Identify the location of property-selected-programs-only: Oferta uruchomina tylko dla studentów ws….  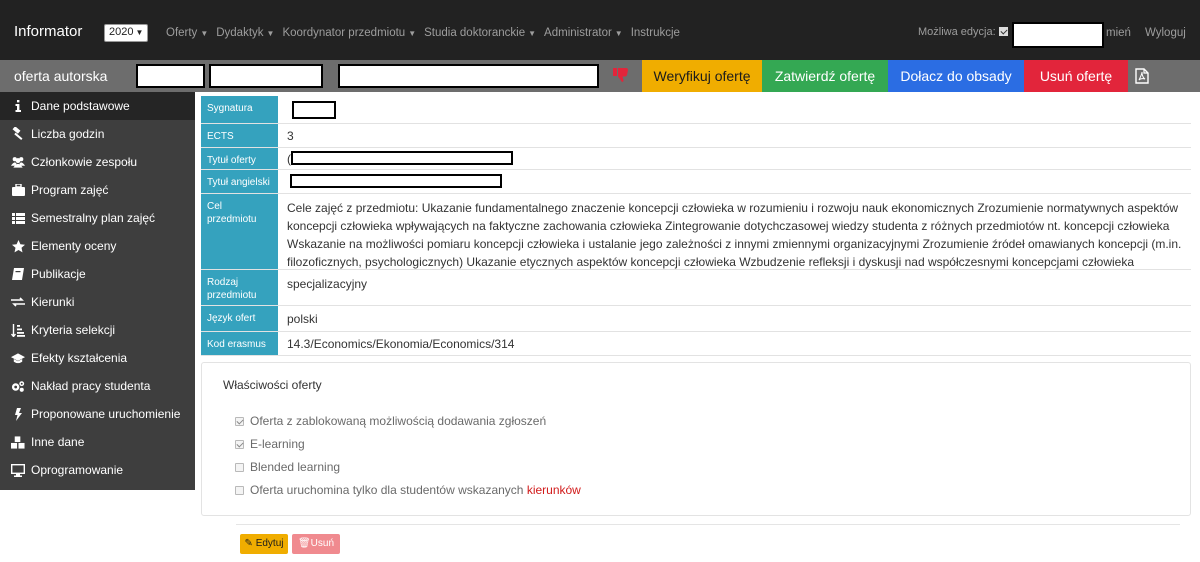
(408, 490).